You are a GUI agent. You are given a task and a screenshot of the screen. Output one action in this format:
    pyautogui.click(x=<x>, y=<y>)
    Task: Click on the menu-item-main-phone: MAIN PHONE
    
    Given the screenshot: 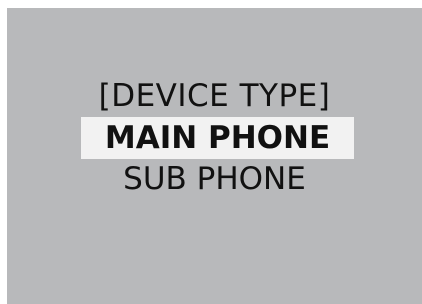 What is the action you would take?
    pyautogui.click(x=217, y=138)
    